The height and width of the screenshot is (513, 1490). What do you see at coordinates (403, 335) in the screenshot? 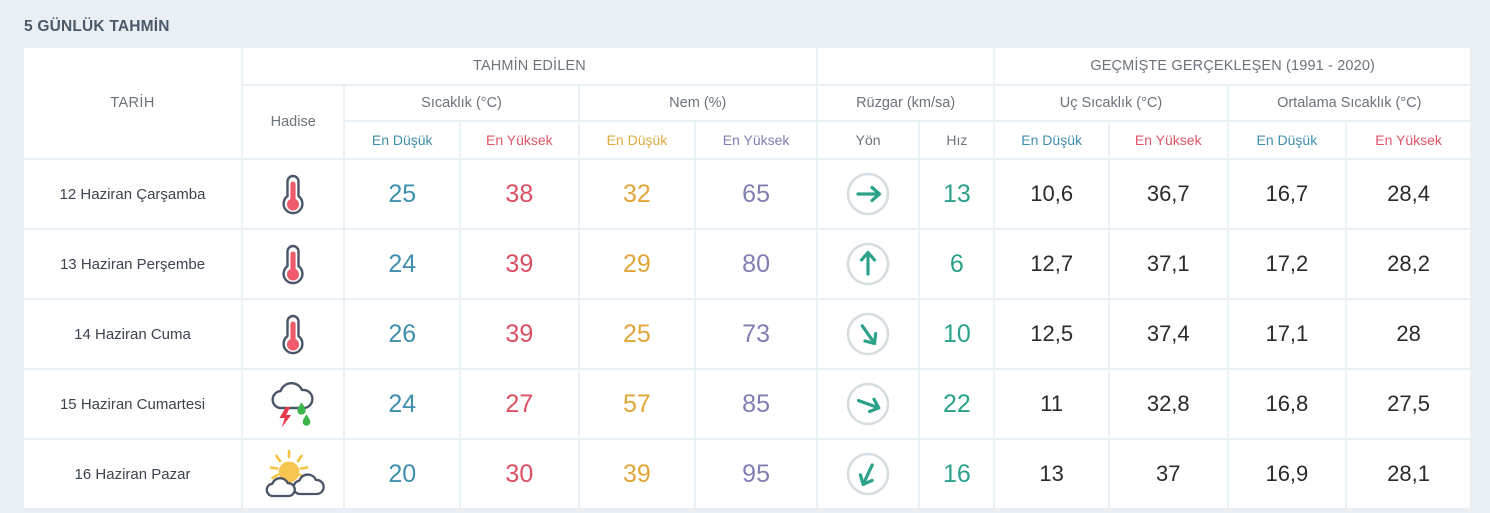
I see `cell-temp-min: 26` at bounding box center [403, 335].